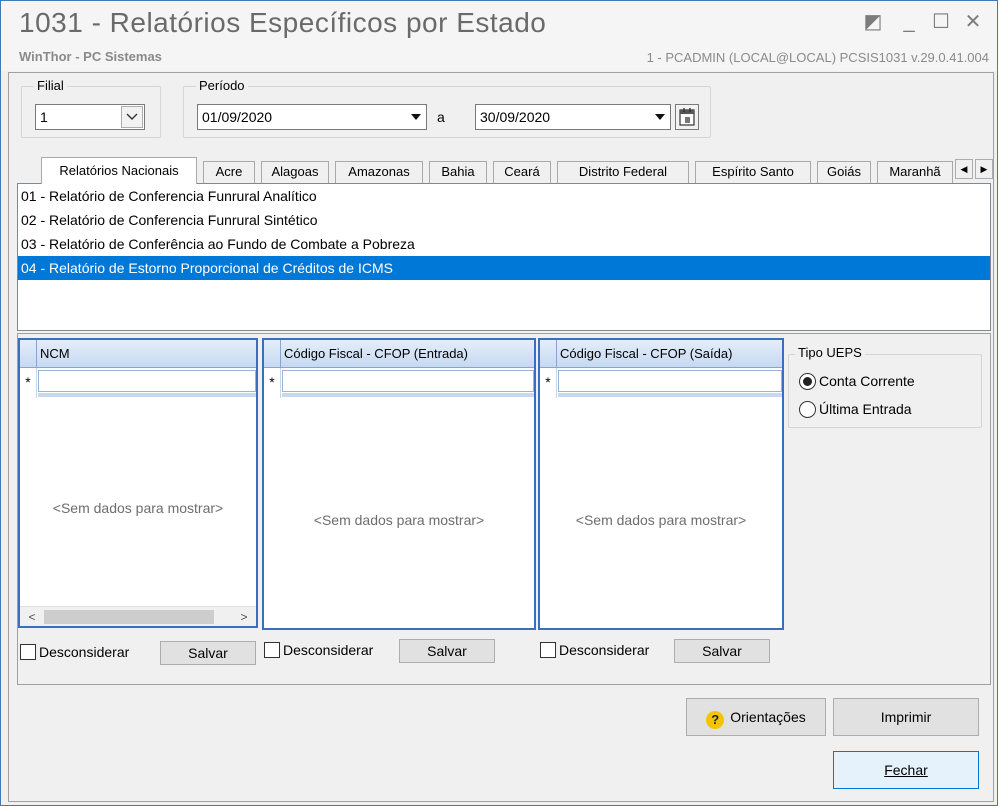  What do you see at coordinates (441, 117) in the screenshot?
I see `period-separator: a` at bounding box center [441, 117].